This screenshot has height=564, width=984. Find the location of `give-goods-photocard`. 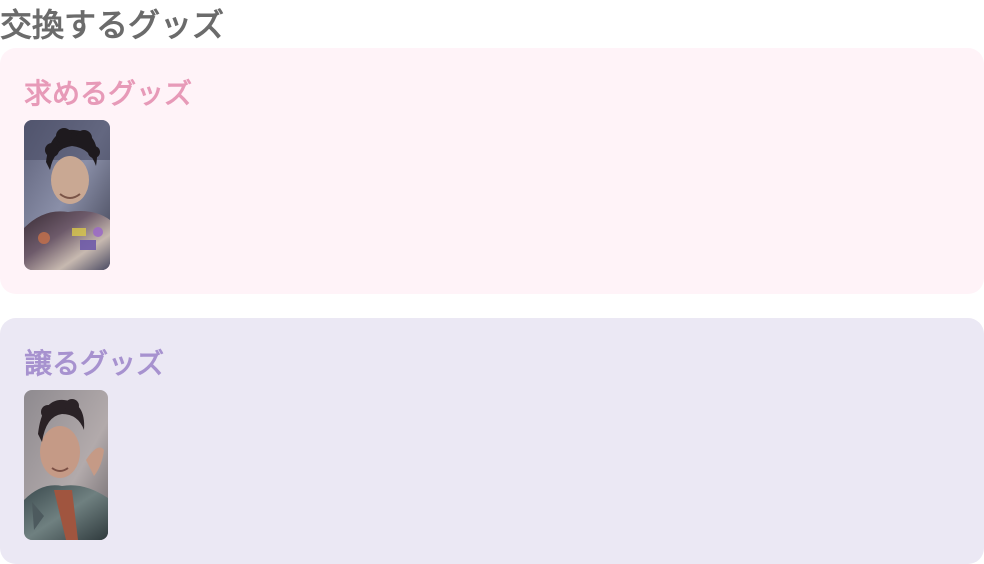

give-goods-photocard is located at coordinates (66, 465).